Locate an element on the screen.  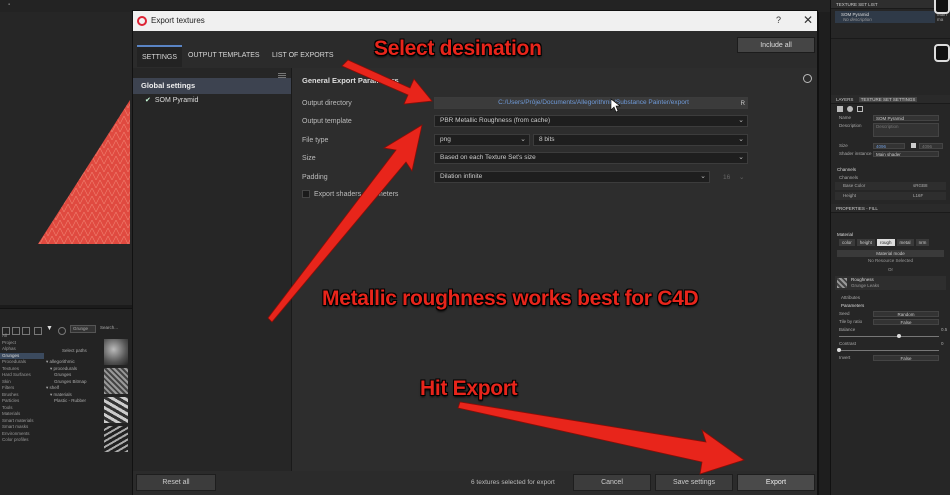
shader-row: Shader instance Main shader is located at coordinates (890, 154).